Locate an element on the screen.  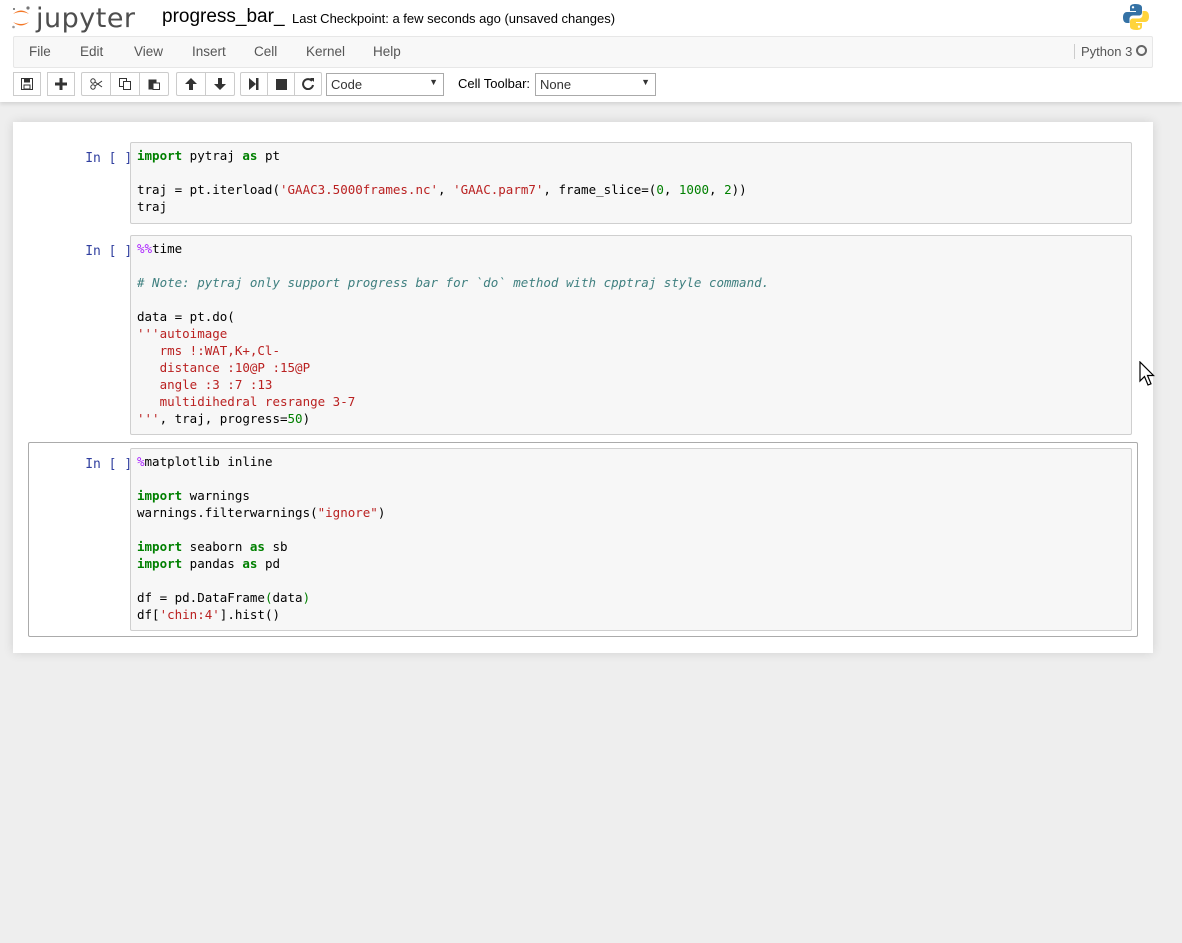
copy-icon is located at coordinates (125, 84).